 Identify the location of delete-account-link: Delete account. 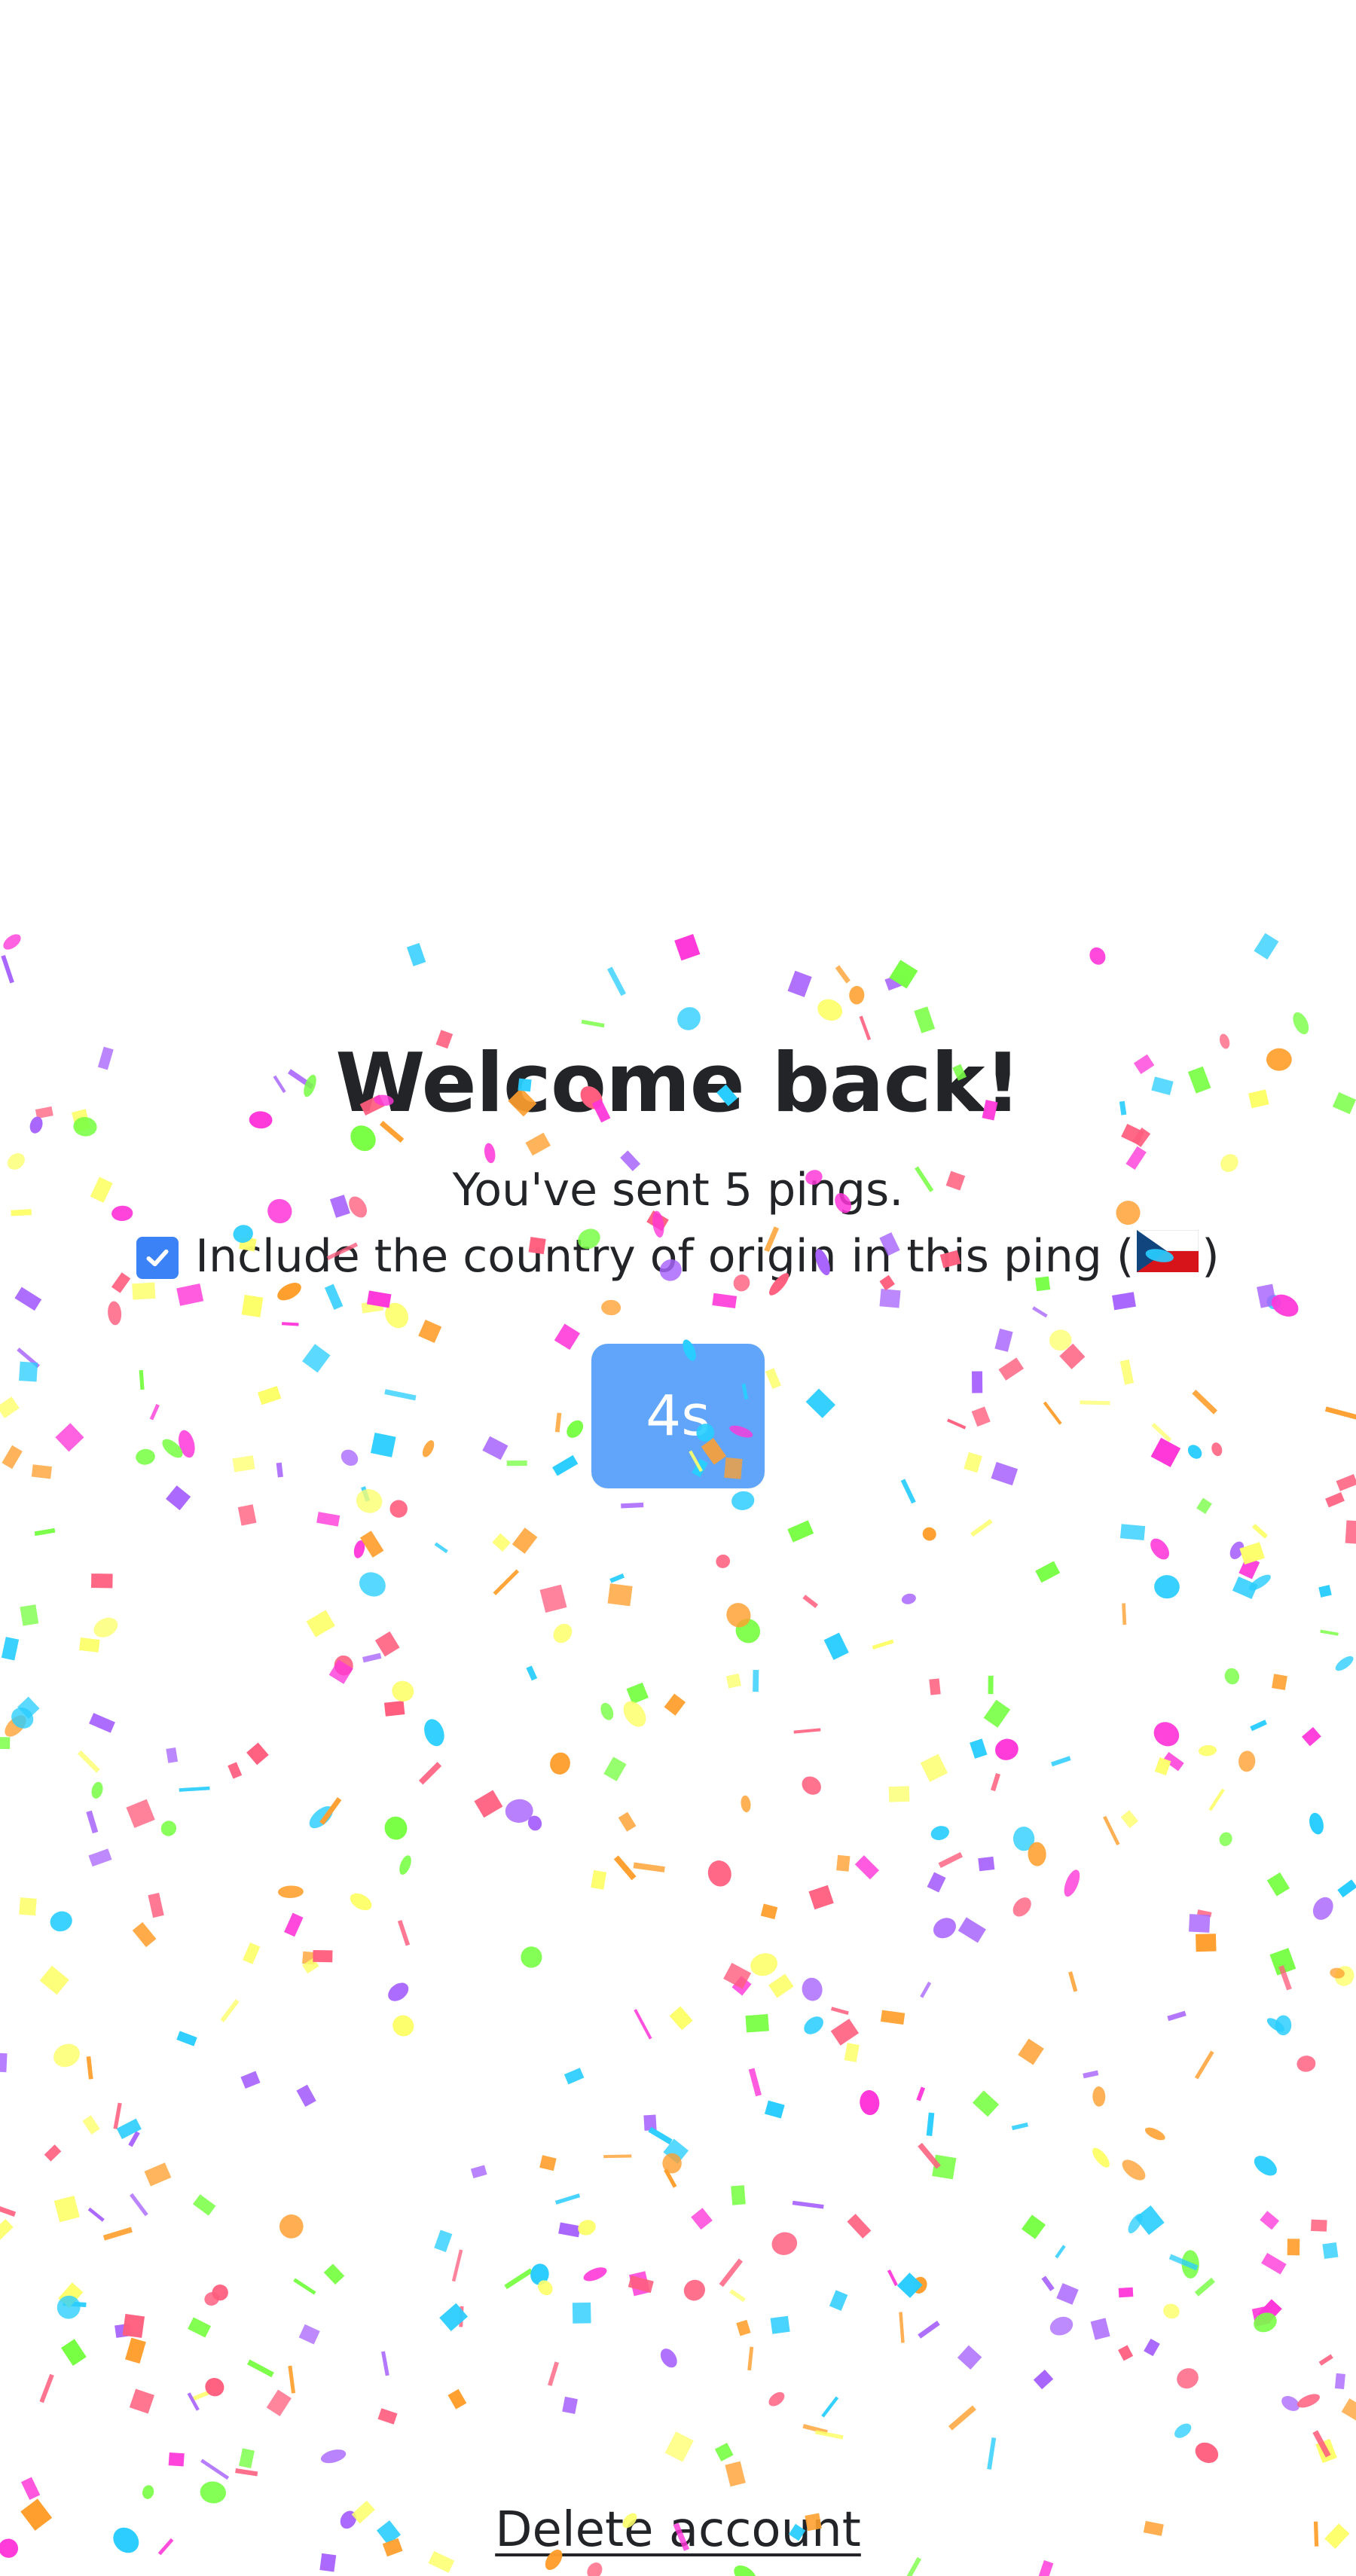
(678, 2530).